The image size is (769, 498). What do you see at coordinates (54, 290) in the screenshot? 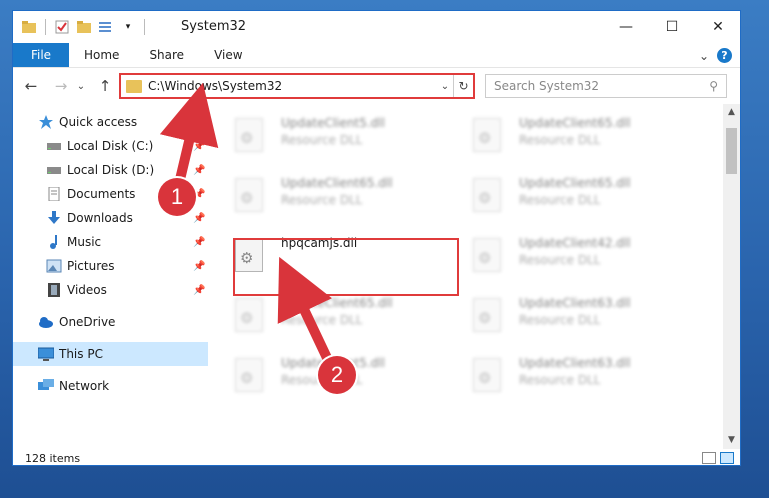
I see `videos-icon` at bounding box center [54, 290].